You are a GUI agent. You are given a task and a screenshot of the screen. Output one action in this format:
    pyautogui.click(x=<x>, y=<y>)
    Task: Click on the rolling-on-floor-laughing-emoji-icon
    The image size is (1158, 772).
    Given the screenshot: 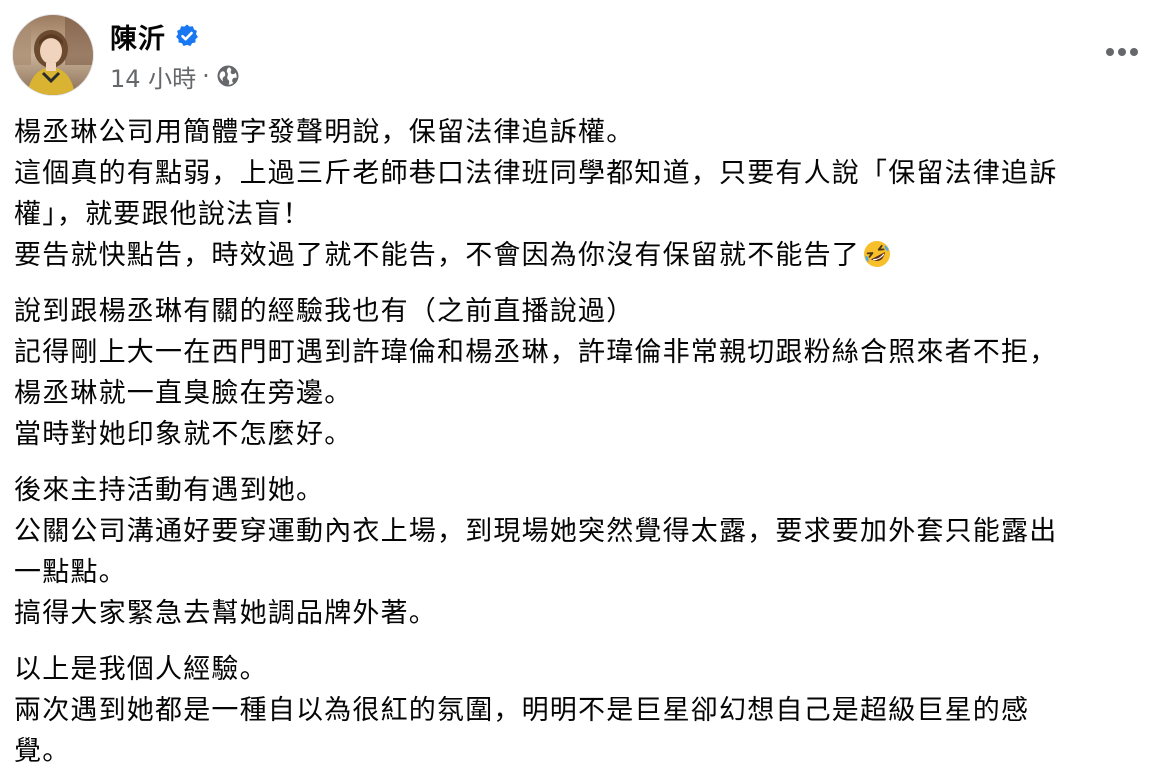 What is the action you would take?
    pyautogui.click(x=877, y=254)
    